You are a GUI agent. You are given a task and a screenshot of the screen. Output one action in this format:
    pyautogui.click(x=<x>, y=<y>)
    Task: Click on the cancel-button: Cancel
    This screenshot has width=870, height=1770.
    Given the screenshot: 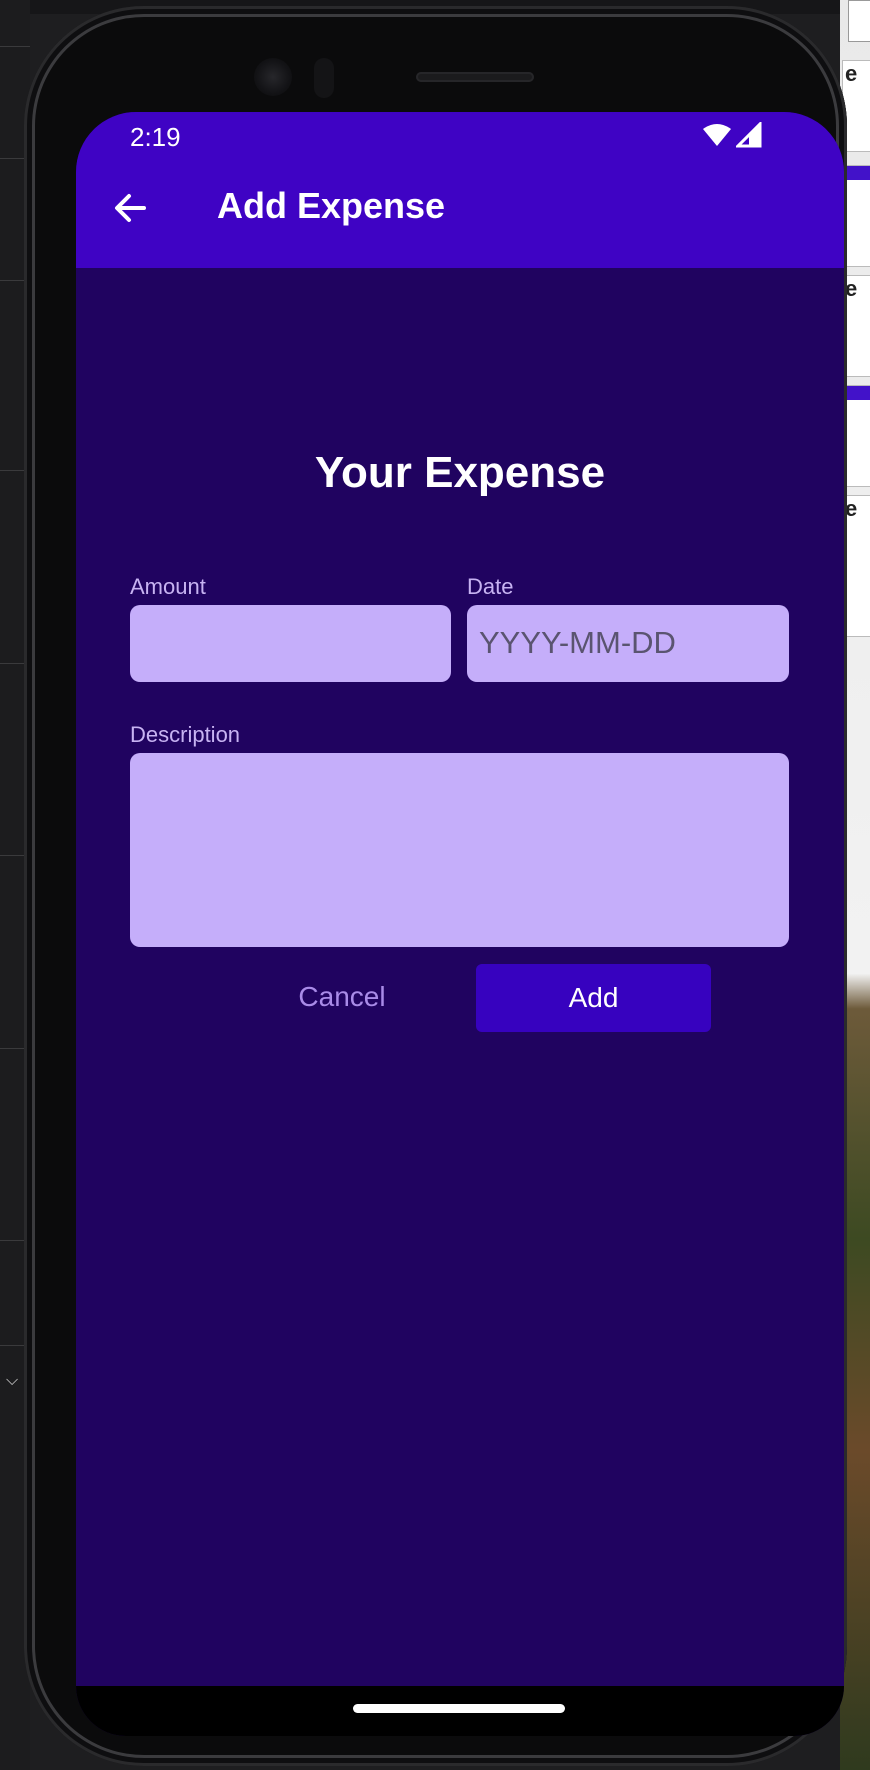 What is the action you would take?
    pyautogui.click(x=342, y=997)
    